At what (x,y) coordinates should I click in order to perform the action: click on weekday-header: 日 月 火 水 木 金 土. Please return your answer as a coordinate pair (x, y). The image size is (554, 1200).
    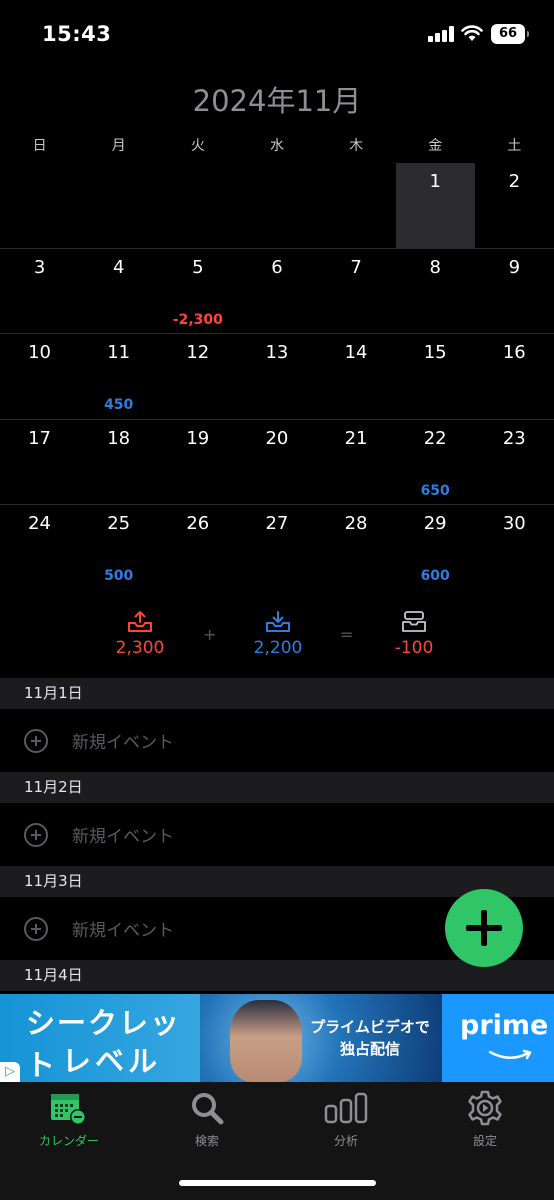
    Looking at the image, I should click on (277, 146).